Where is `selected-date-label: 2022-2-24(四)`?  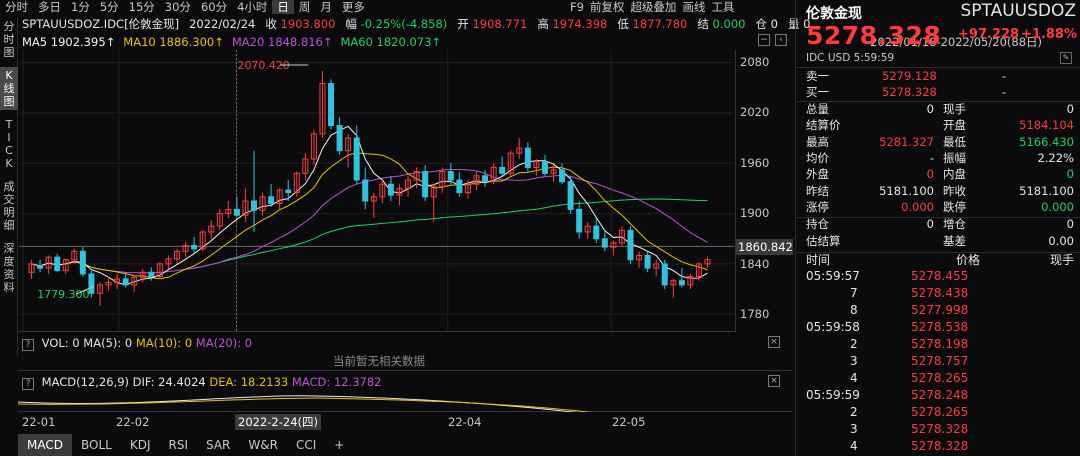
selected-date-label: 2022-2-24(四) is located at coordinates (278, 422).